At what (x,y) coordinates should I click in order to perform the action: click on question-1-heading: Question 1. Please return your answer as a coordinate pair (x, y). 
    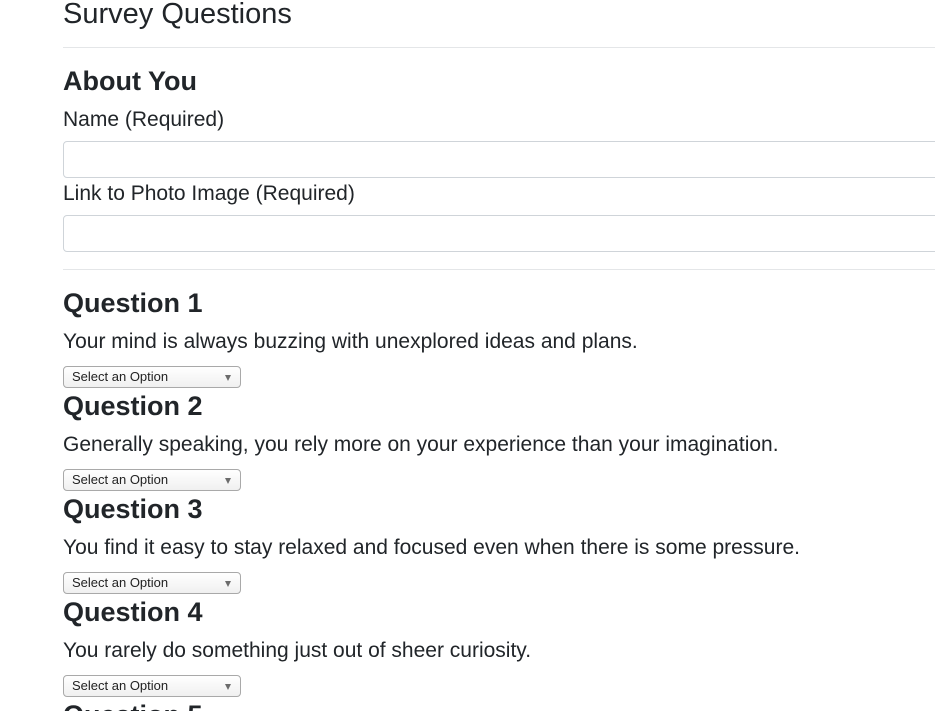
    Looking at the image, I should click on (133, 303).